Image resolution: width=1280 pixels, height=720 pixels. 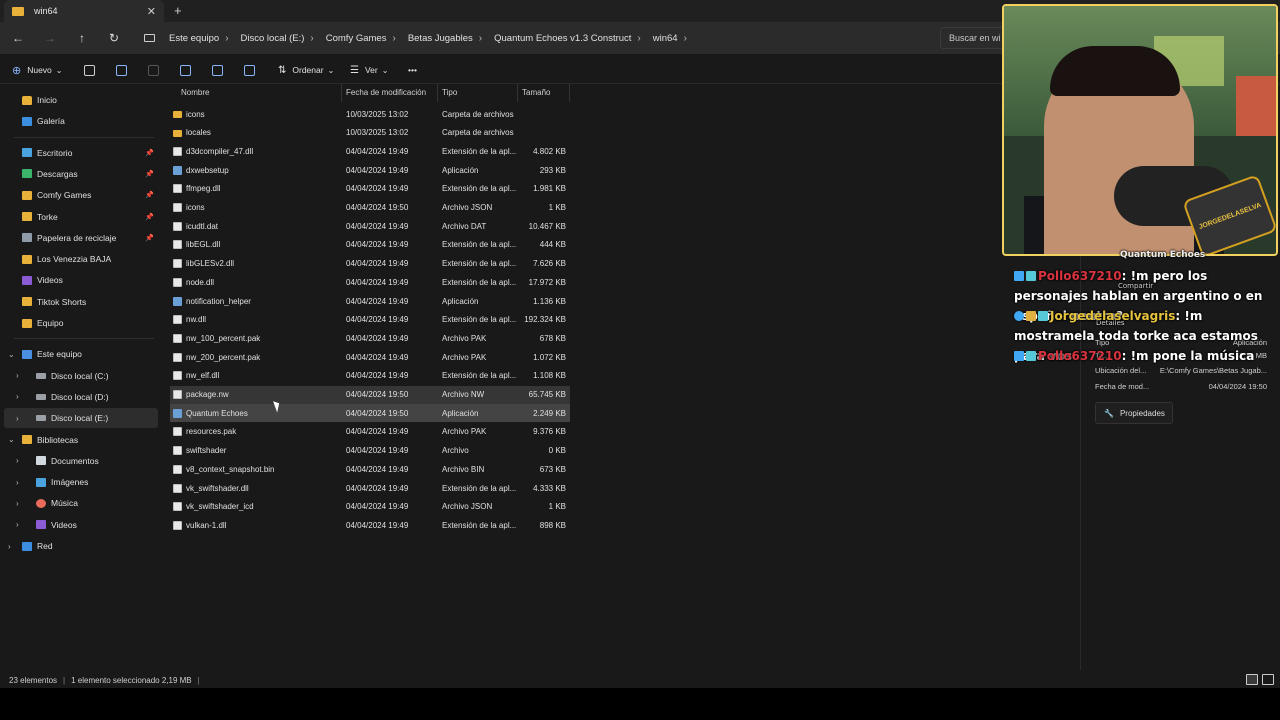 I want to click on breadcrumb-item: Este equipo, so click(x=194, y=38).